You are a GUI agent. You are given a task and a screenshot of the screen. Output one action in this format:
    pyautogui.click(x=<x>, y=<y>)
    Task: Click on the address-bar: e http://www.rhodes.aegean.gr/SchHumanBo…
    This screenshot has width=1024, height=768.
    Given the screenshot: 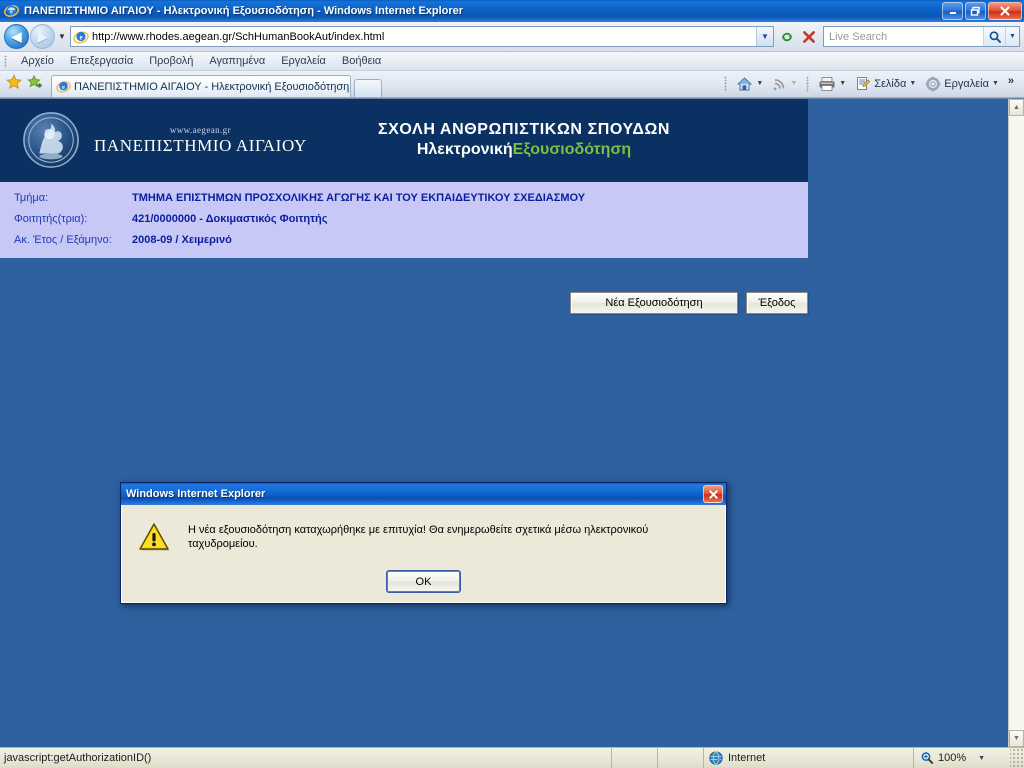 What is the action you would take?
    pyautogui.click(x=422, y=36)
    